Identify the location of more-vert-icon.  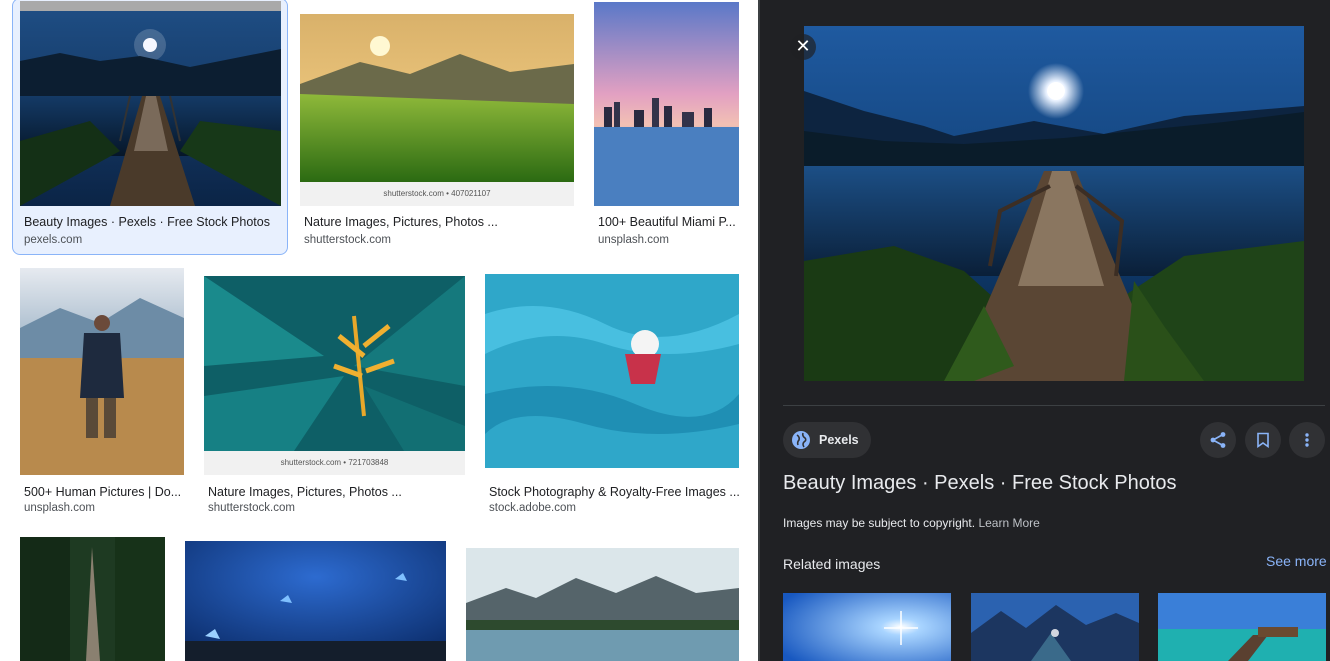
(1307, 440).